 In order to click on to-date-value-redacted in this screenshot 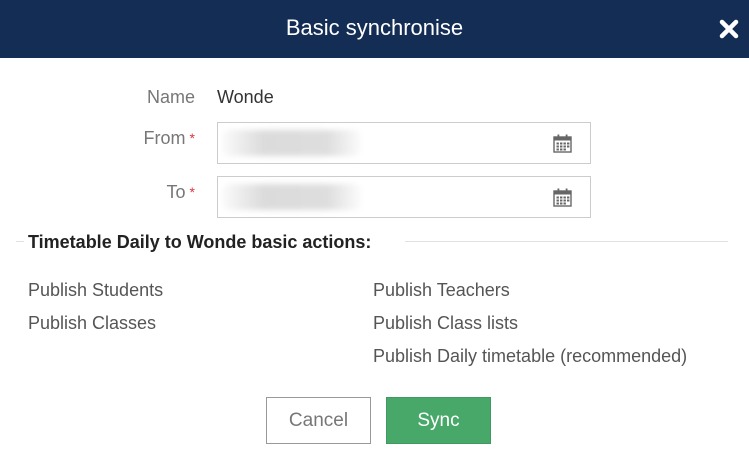, I will do `click(292, 197)`.